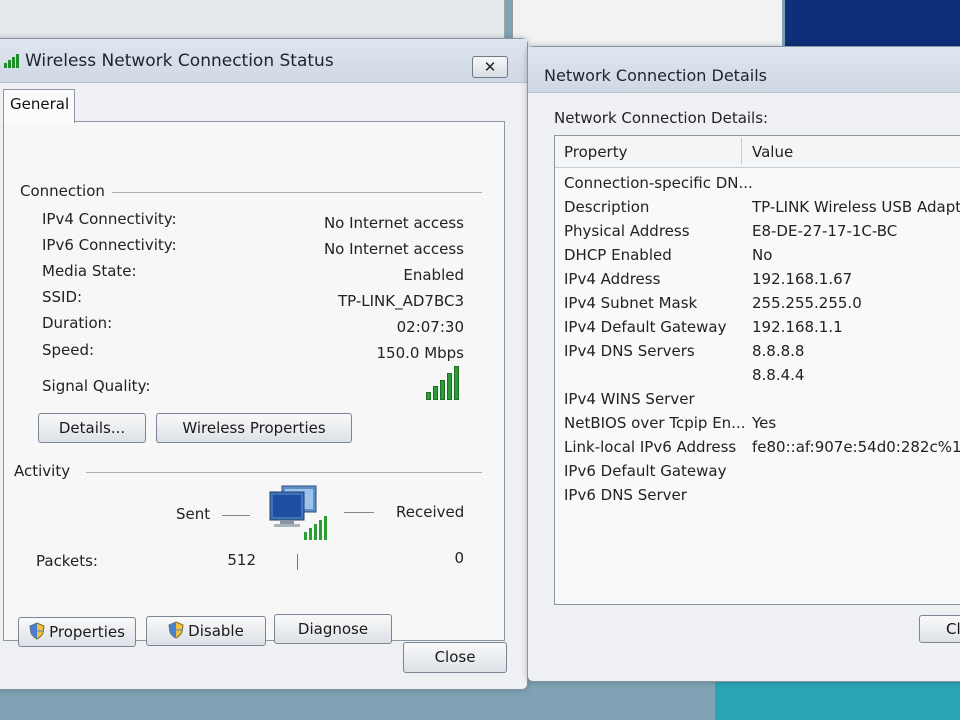  I want to click on duration-value: 02:07:30, so click(430, 327).